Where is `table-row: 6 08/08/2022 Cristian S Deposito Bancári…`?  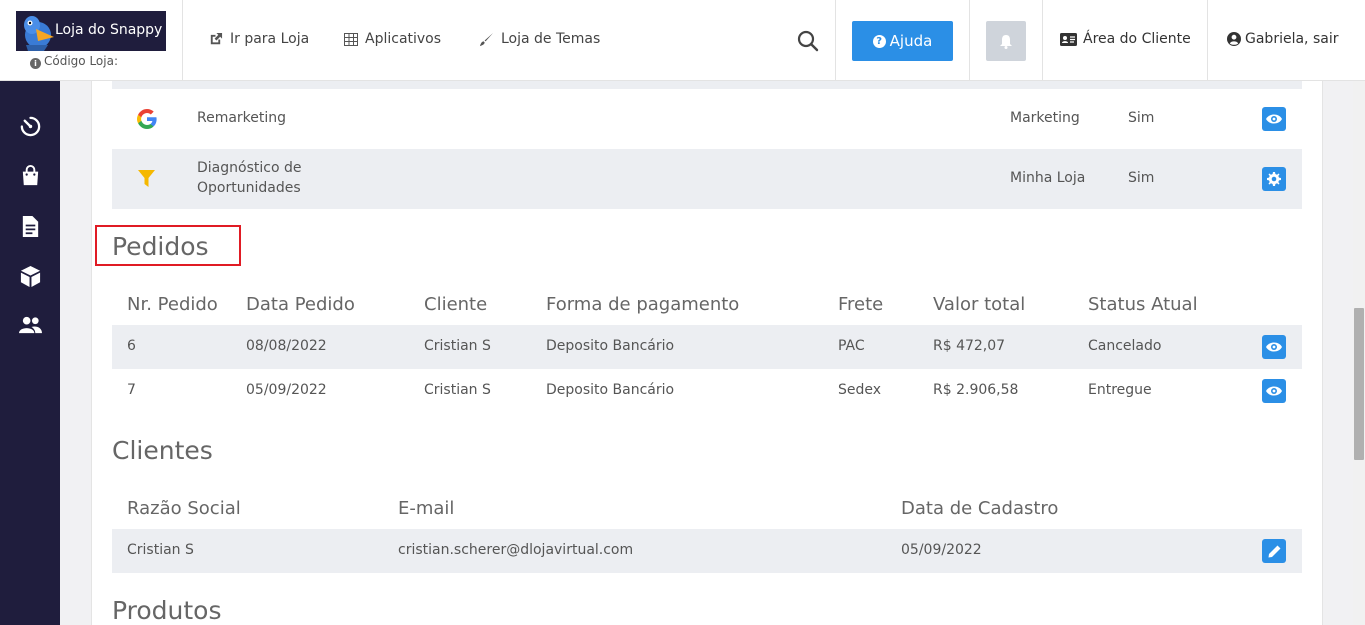 table-row: 6 08/08/2022 Cristian S Deposito Bancári… is located at coordinates (707, 347).